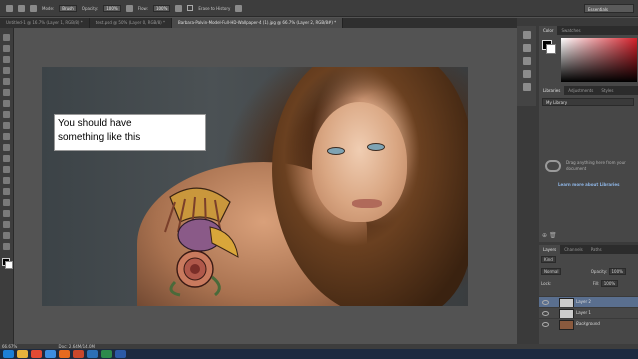  I want to click on hand-tool-icon, so click(6, 235).